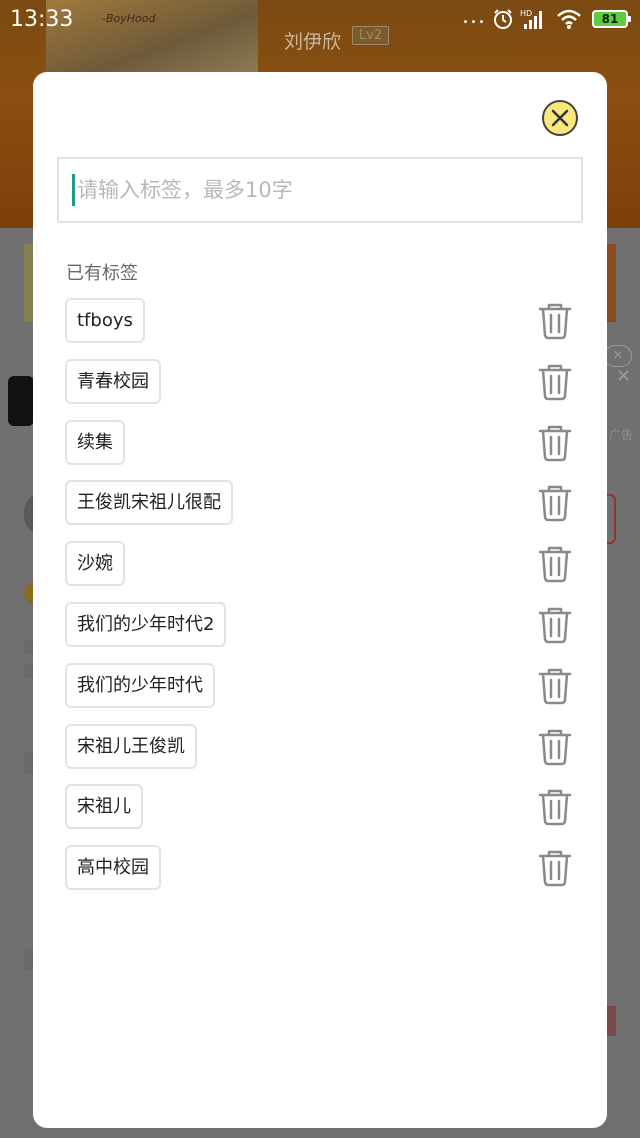  What do you see at coordinates (320, 814) in the screenshot?
I see `tag-row: 宋祖儿` at bounding box center [320, 814].